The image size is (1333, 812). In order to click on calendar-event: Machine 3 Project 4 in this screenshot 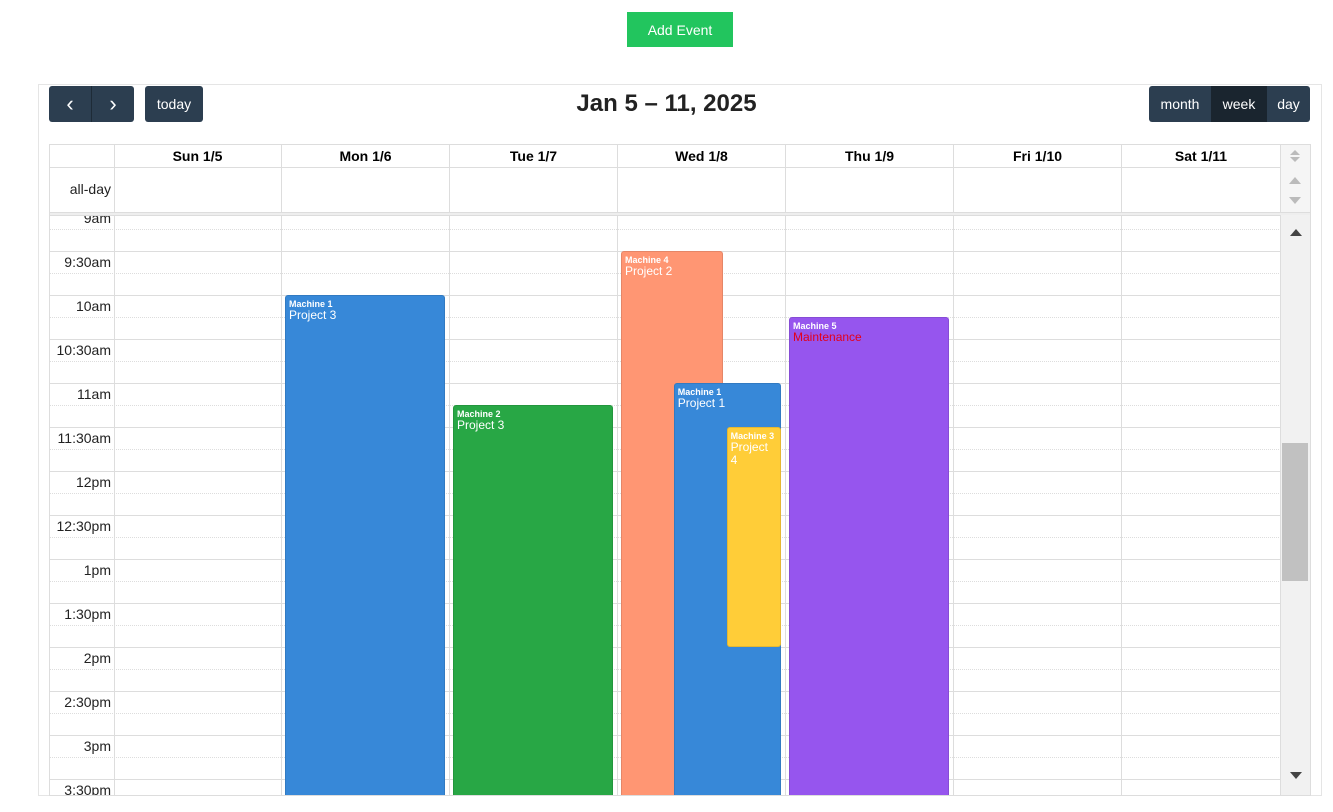, I will do `click(753, 537)`.